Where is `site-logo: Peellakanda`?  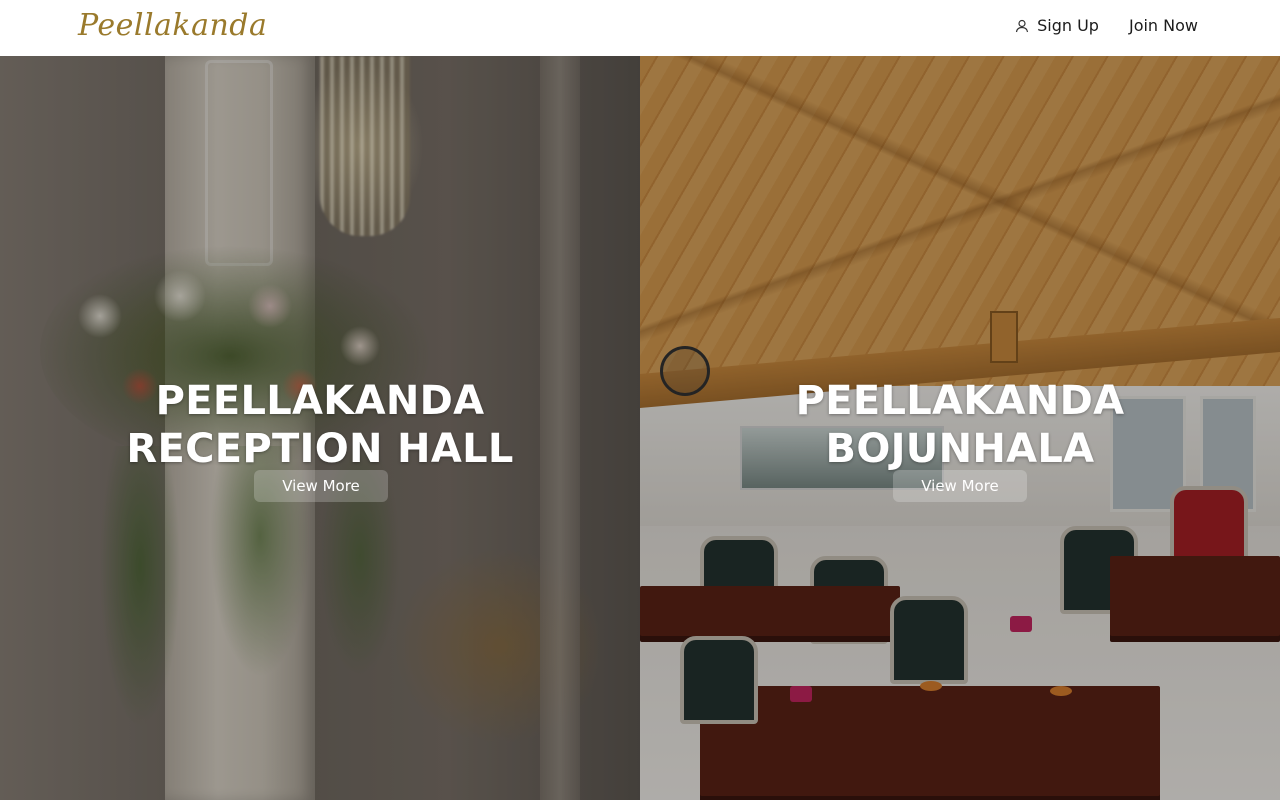 site-logo: Peellakanda is located at coordinates (172, 25).